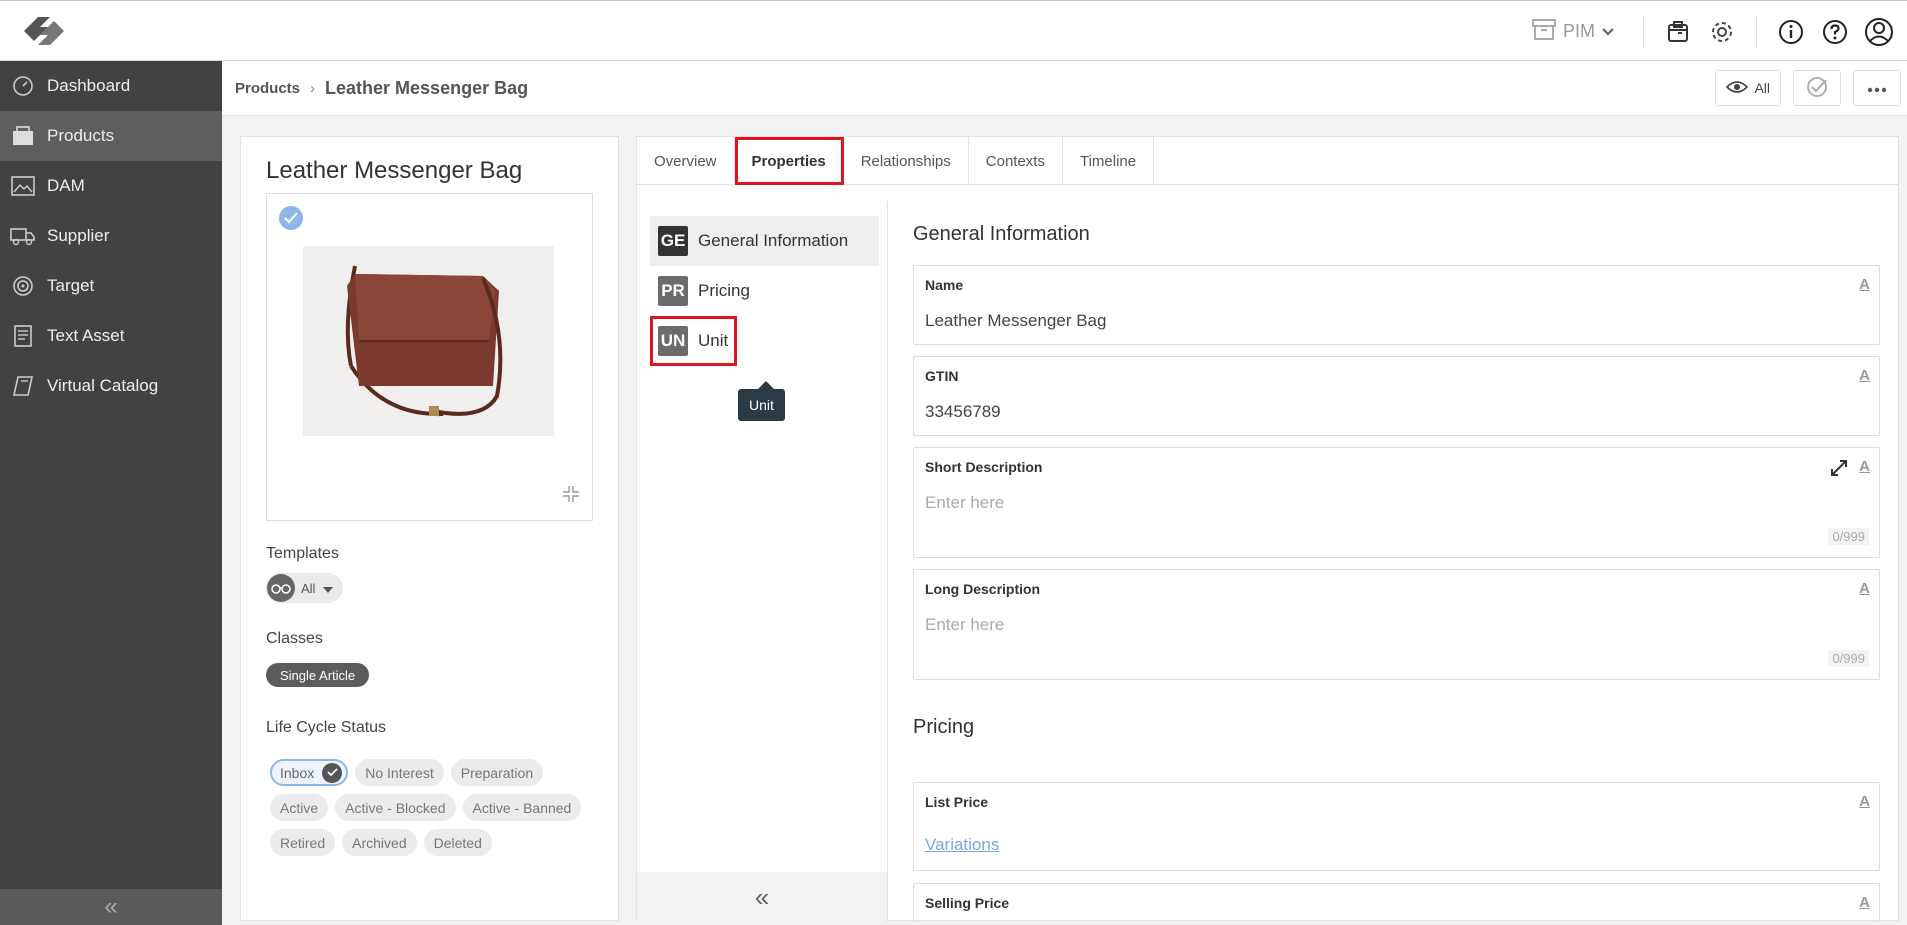 The height and width of the screenshot is (925, 1907). I want to click on tab-properties: Properties, so click(789, 161).